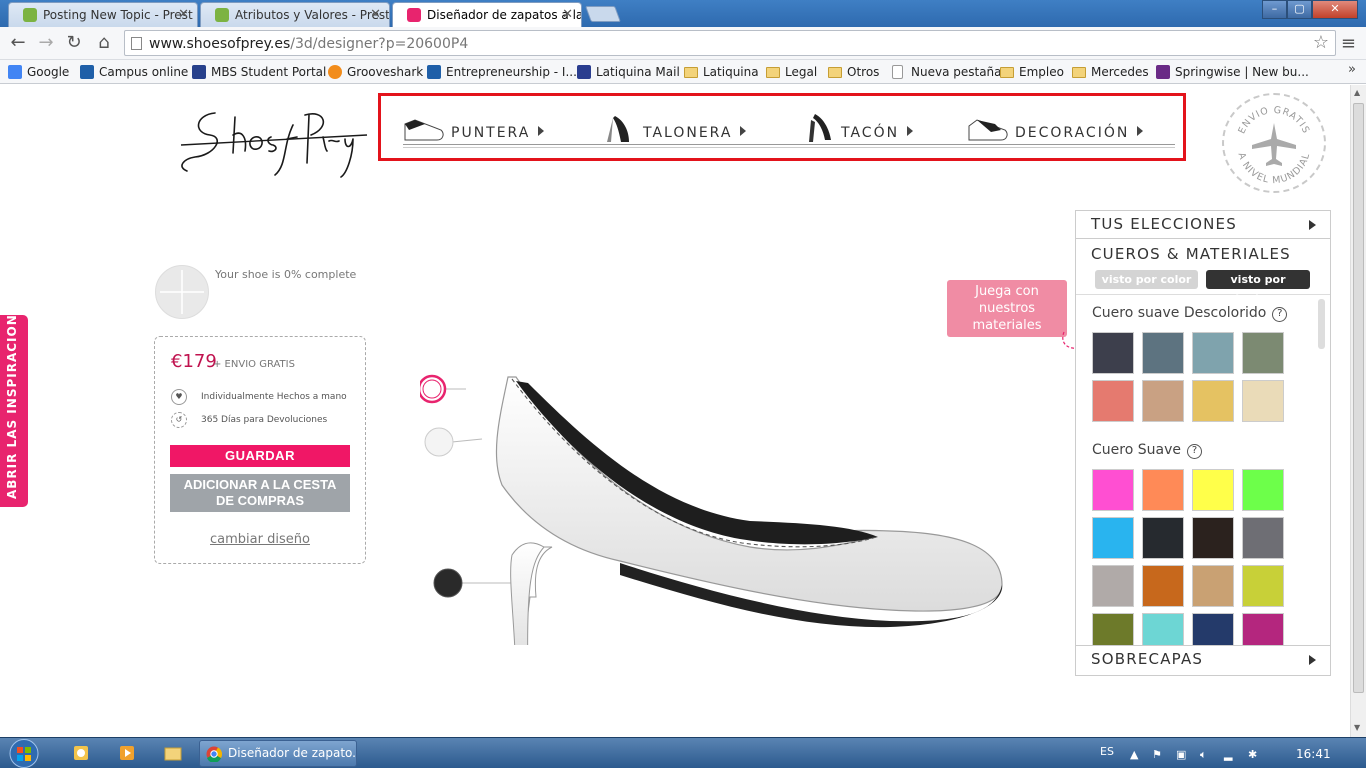 This screenshot has height=771, width=1366. What do you see at coordinates (721, 72) in the screenshot?
I see `bookmark-latiquina: Latiquina` at bounding box center [721, 72].